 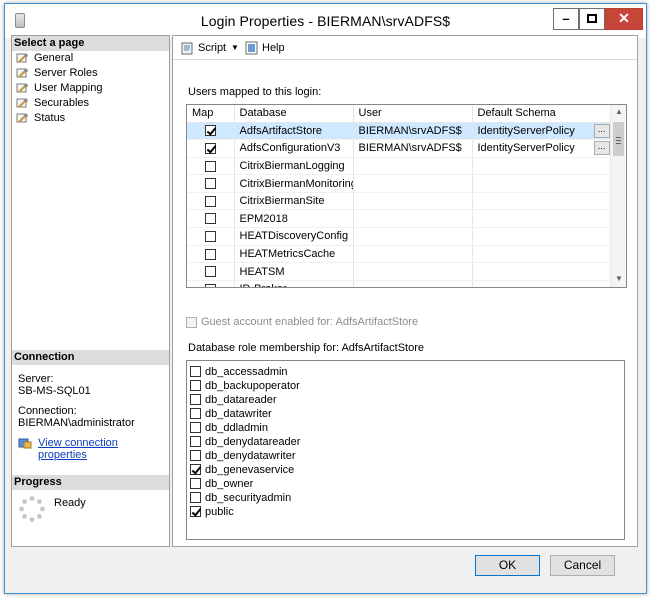 What do you see at coordinates (619, 112) in the screenshot?
I see `scroll-up-arrow-icon: ▲` at bounding box center [619, 112].